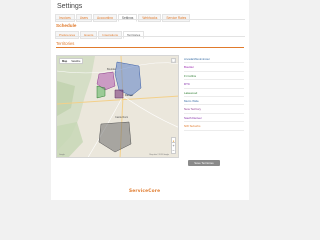 The image size is (320, 240). I want to click on subtab-events: Events, so click(89, 35).